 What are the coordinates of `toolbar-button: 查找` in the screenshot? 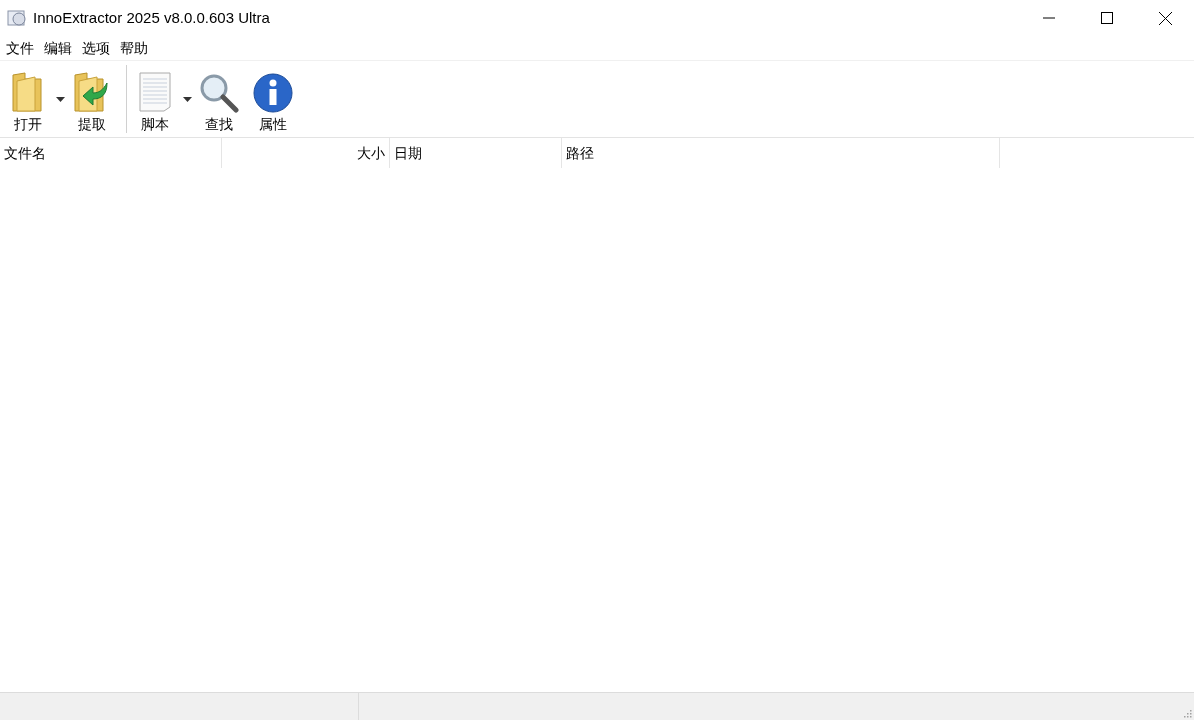 It's located at (222, 99).